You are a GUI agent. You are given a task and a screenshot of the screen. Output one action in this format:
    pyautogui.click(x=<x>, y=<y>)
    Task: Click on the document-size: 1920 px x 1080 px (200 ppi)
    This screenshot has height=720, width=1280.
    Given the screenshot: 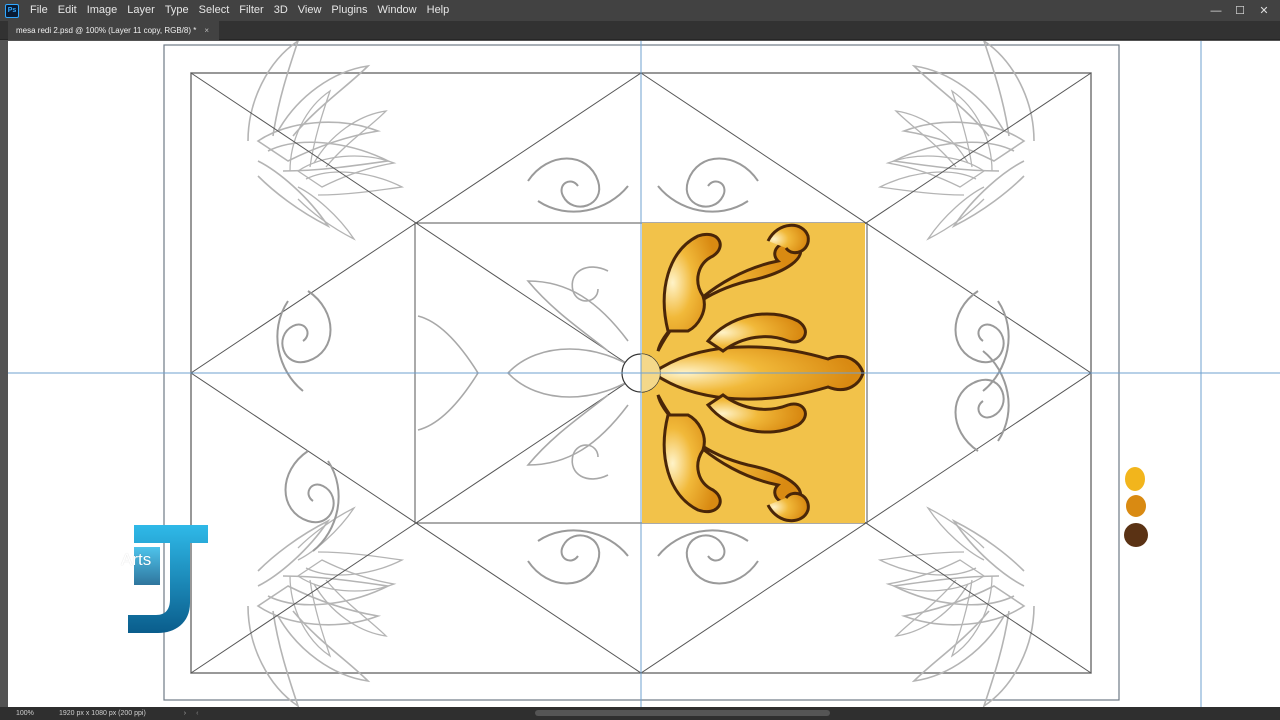 What is the action you would take?
    pyautogui.click(x=102, y=713)
    